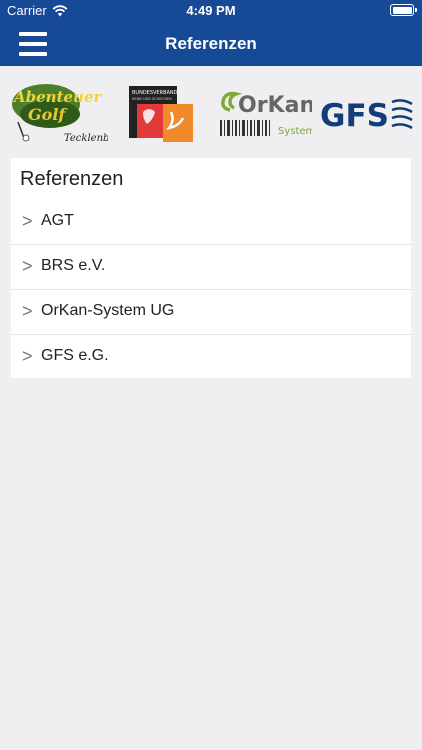 The image size is (422, 750). What do you see at coordinates (72, 179) in the screenshot?
I see `card-title: Referenzen` at bounding box center [72, 179].